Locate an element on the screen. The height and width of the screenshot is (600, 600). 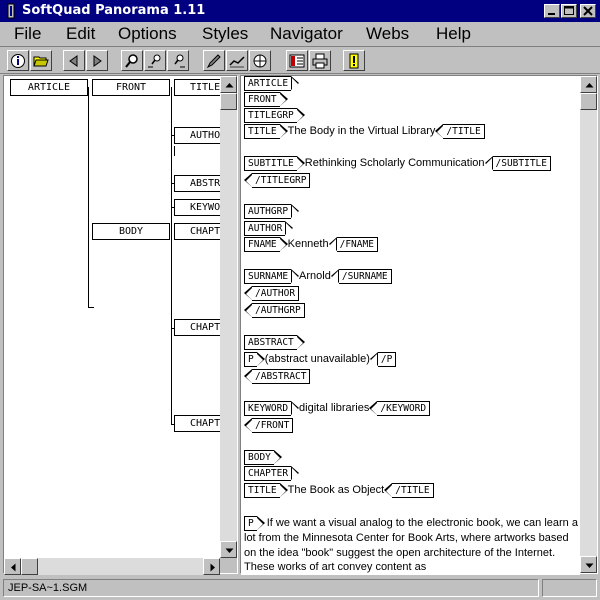
sgml-open-tag: BODY is located at coordinates (263, 457).